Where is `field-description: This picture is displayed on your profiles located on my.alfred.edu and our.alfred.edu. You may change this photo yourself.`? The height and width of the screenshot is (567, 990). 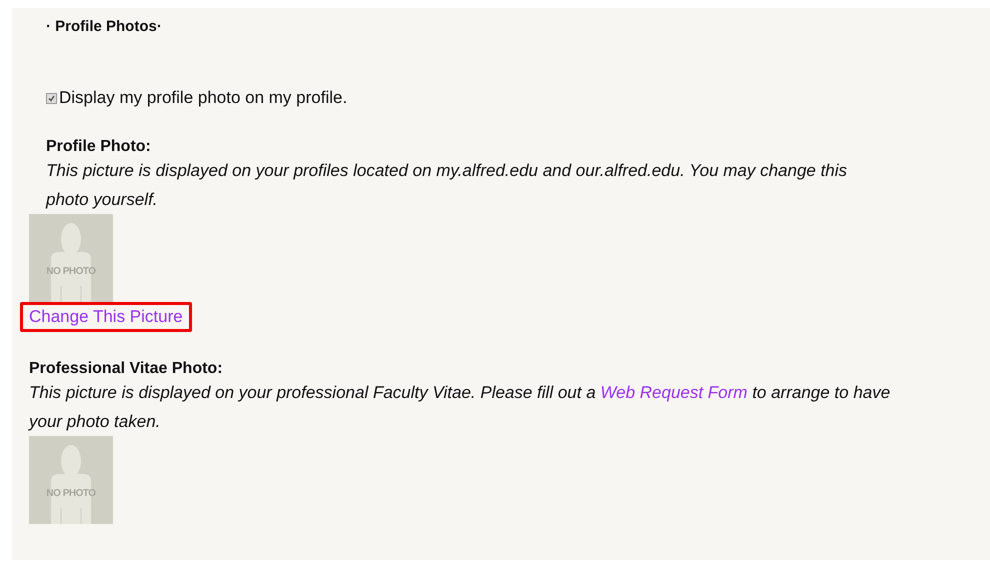 field-description: This picture is displayed on your profiles located on my.alfred.edu and our.alfred.edu. You may change this photo yourself. is located at coordinates (447, 185).